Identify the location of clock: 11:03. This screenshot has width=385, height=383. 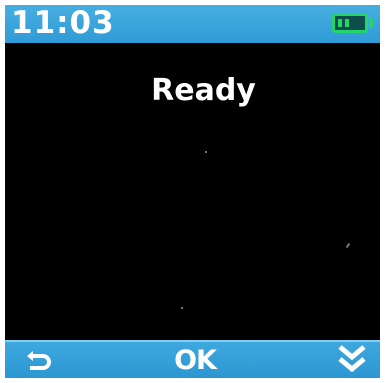
(63, 23).